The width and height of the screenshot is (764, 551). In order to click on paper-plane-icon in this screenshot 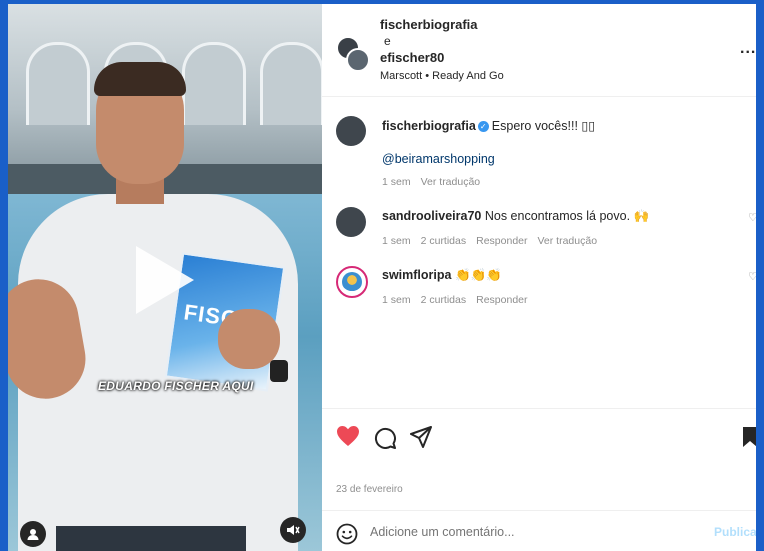, I will do `click(421, 437)`.